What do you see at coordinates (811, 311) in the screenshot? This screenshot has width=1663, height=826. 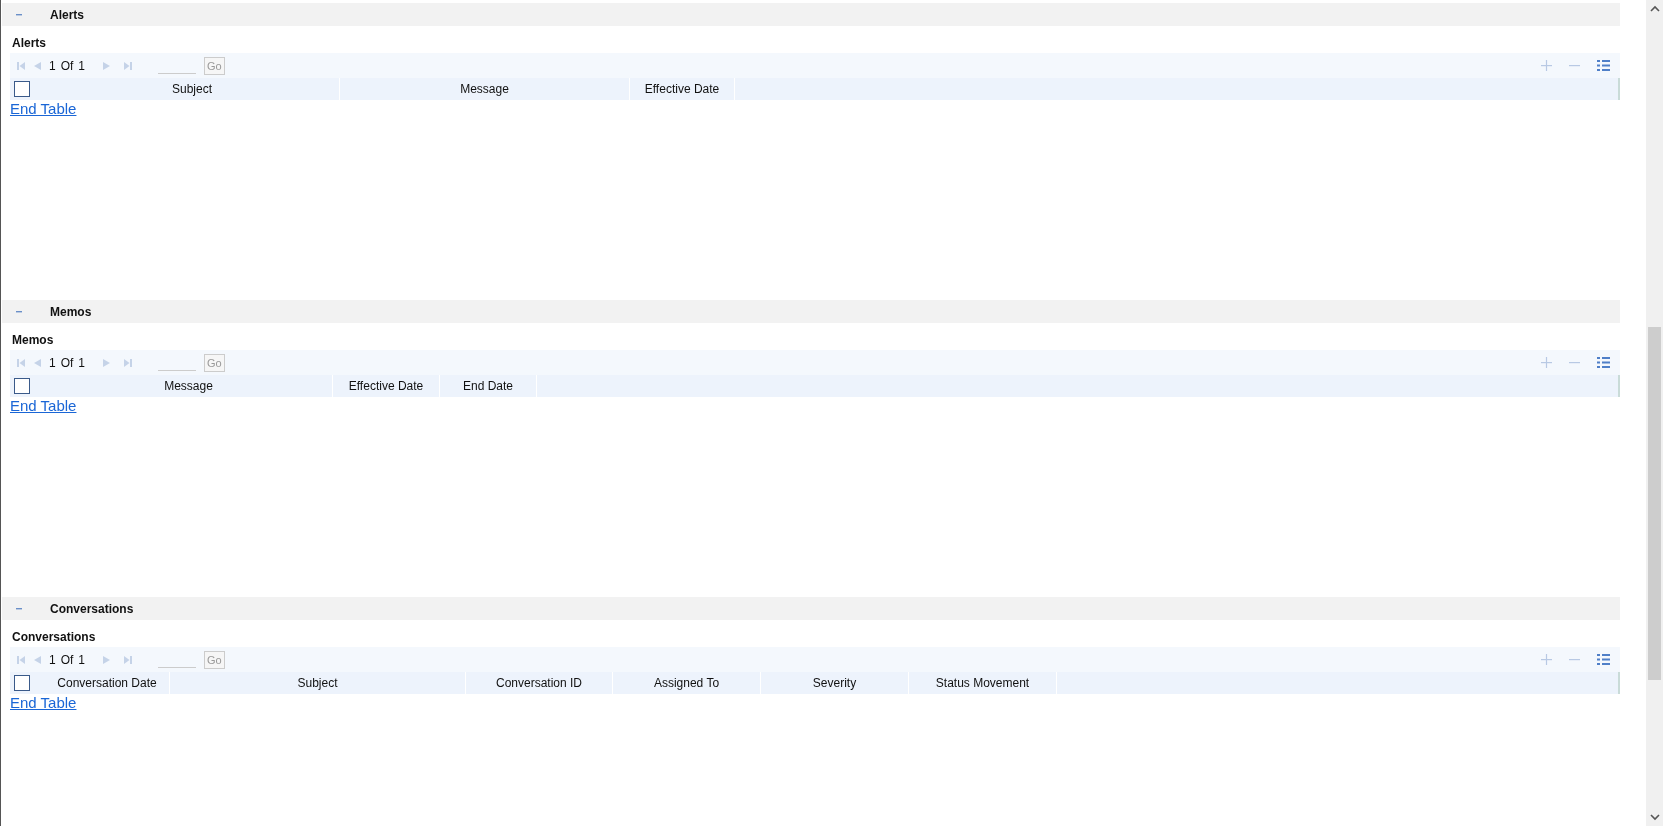 I see `section-header: Memos` at bounding box center [811, 311].